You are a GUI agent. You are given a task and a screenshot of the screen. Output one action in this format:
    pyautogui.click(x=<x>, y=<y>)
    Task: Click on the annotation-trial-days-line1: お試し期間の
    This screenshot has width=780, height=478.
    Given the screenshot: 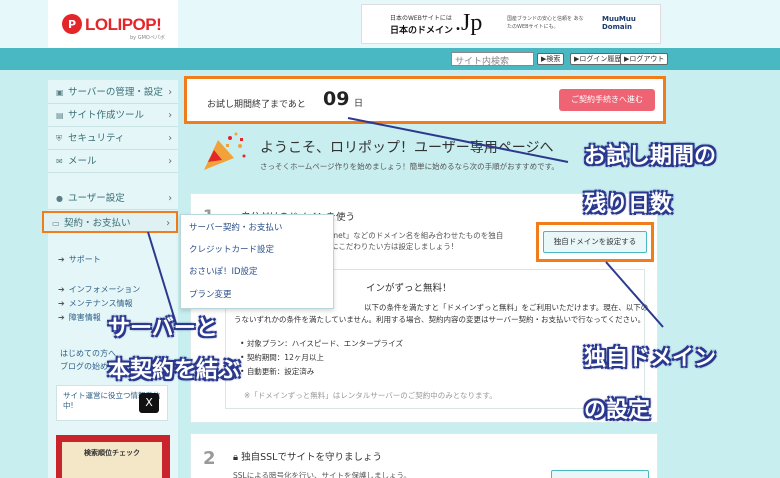 What is the action you would take?
    pyautogui.click(x=650, y=156)
    